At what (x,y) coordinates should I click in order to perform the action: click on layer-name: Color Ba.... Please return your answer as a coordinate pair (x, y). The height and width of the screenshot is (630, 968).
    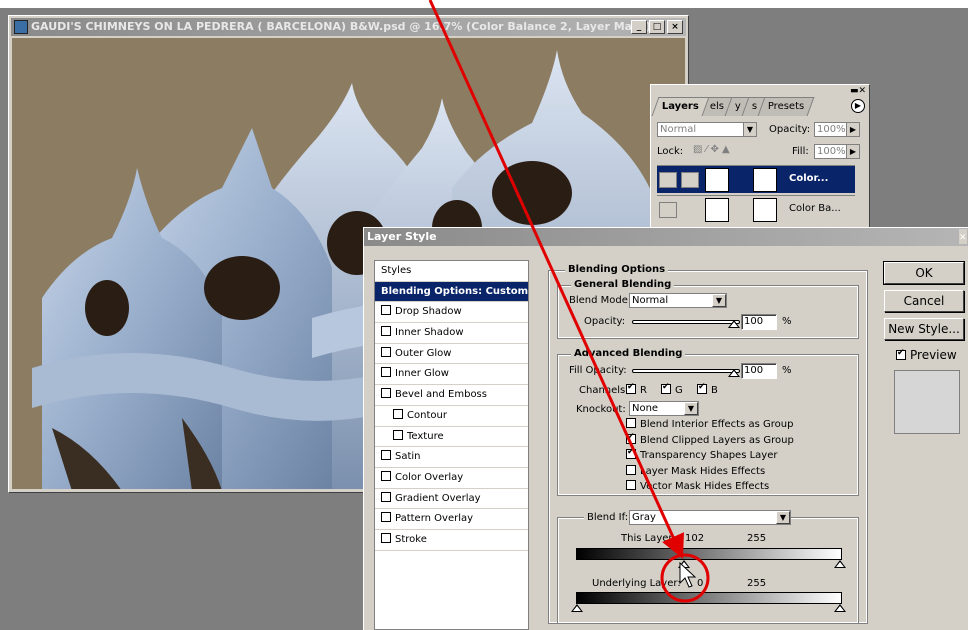
    Looking at the image, I should click on (815, 208).